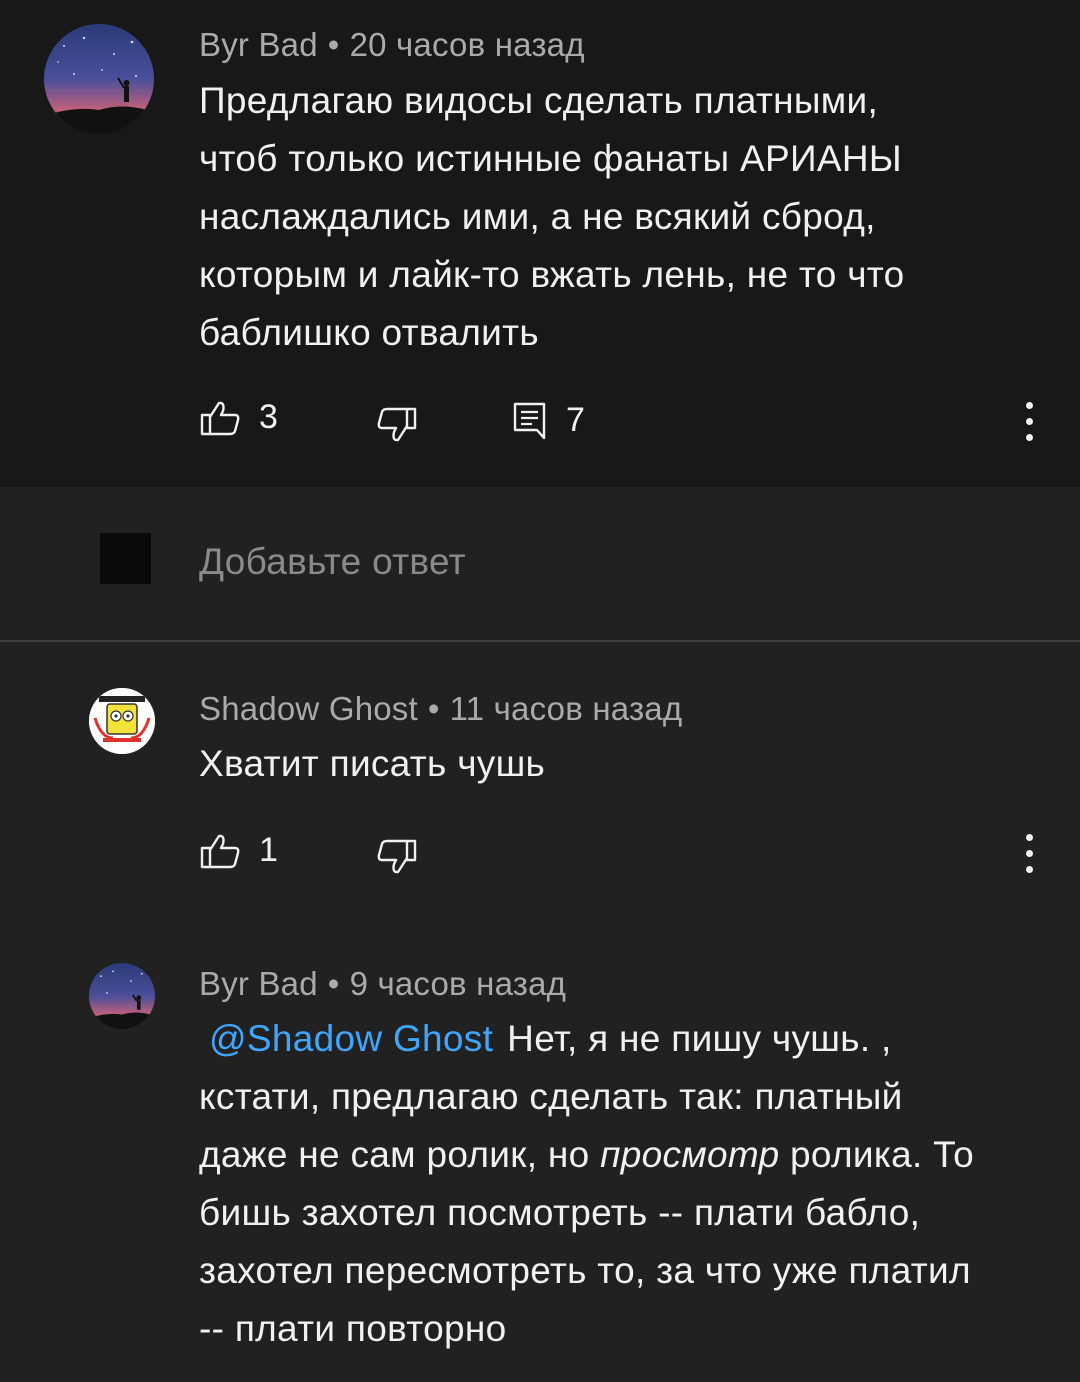 Image resolution: width=1080 pixels, height=1382 pixels. Describe the element at coordinates (877, 1154) in the screenshot. I see `comment-fragment: ролика. То` at that location.